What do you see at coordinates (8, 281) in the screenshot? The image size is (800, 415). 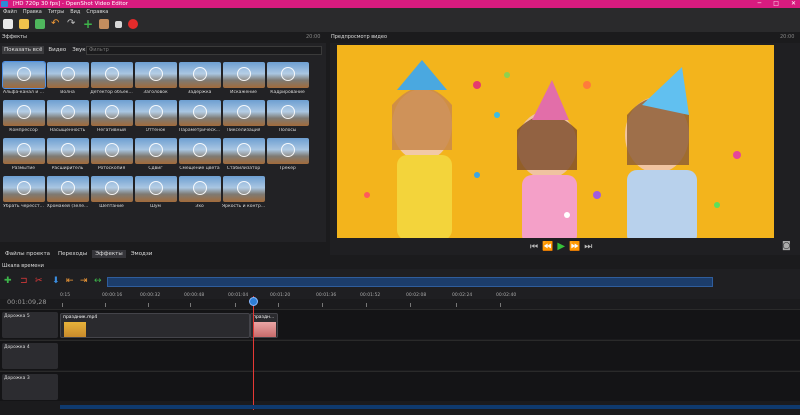 I see `add-track-icon: ✚` at bounding box center [8, 281].